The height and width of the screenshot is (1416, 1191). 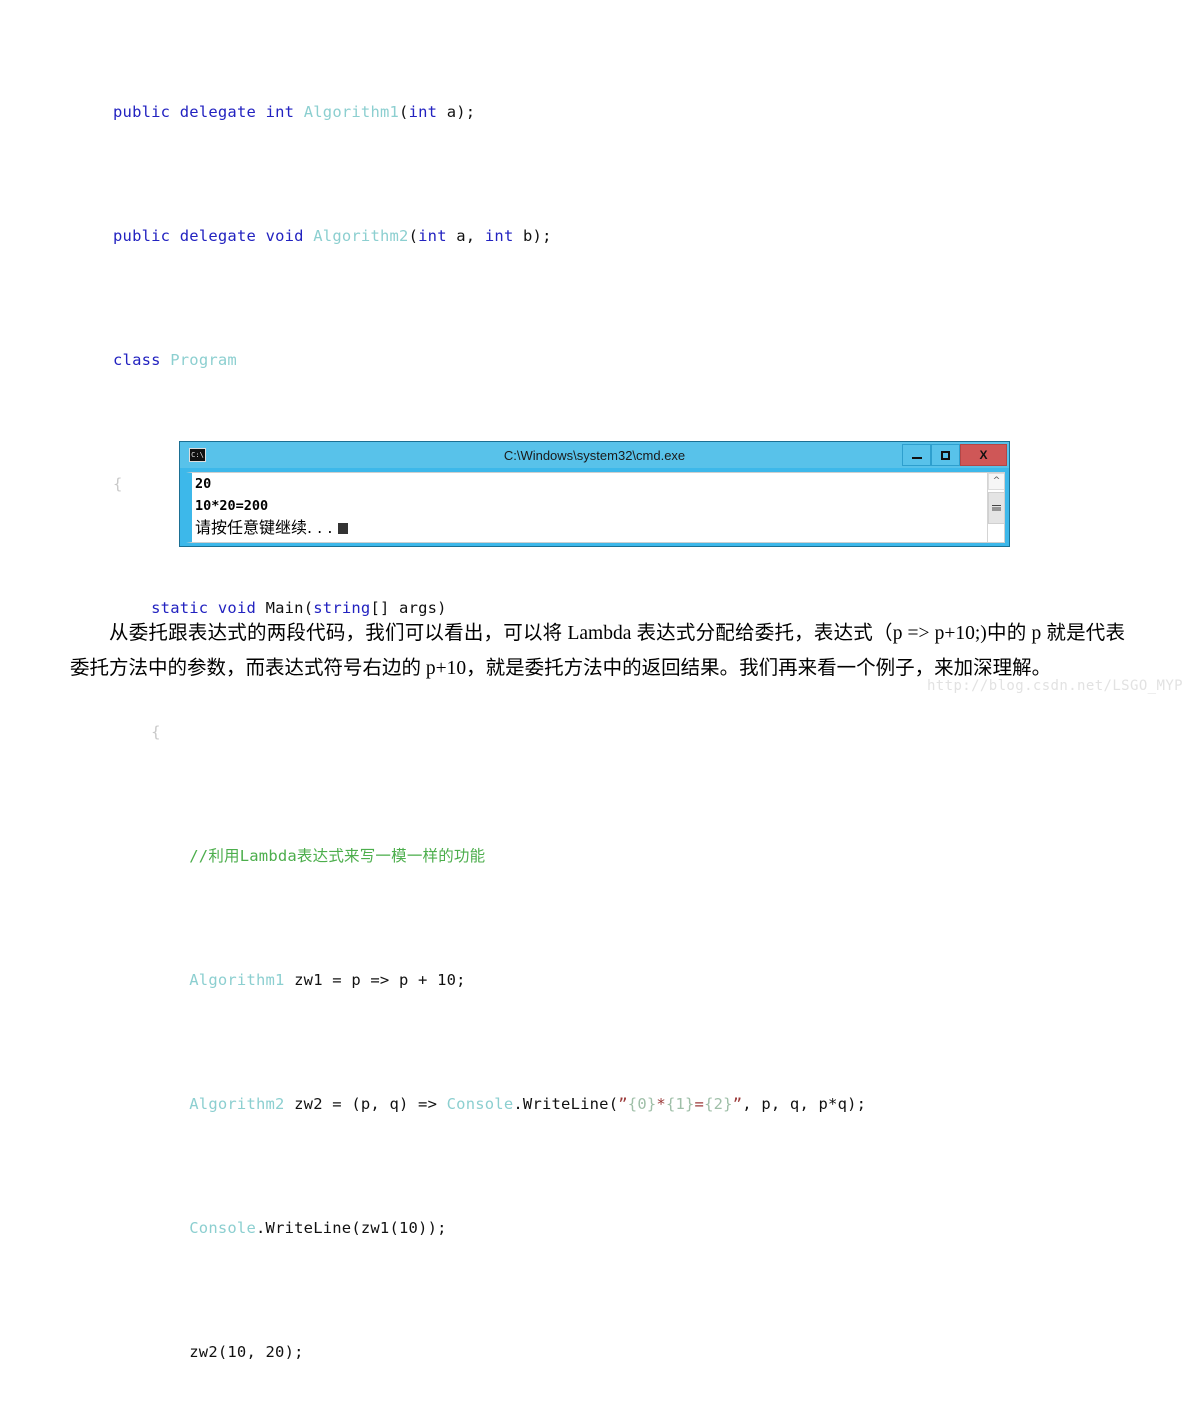 I want to click on format-placeholder-0: {0}, so click(x=642, y=1104).